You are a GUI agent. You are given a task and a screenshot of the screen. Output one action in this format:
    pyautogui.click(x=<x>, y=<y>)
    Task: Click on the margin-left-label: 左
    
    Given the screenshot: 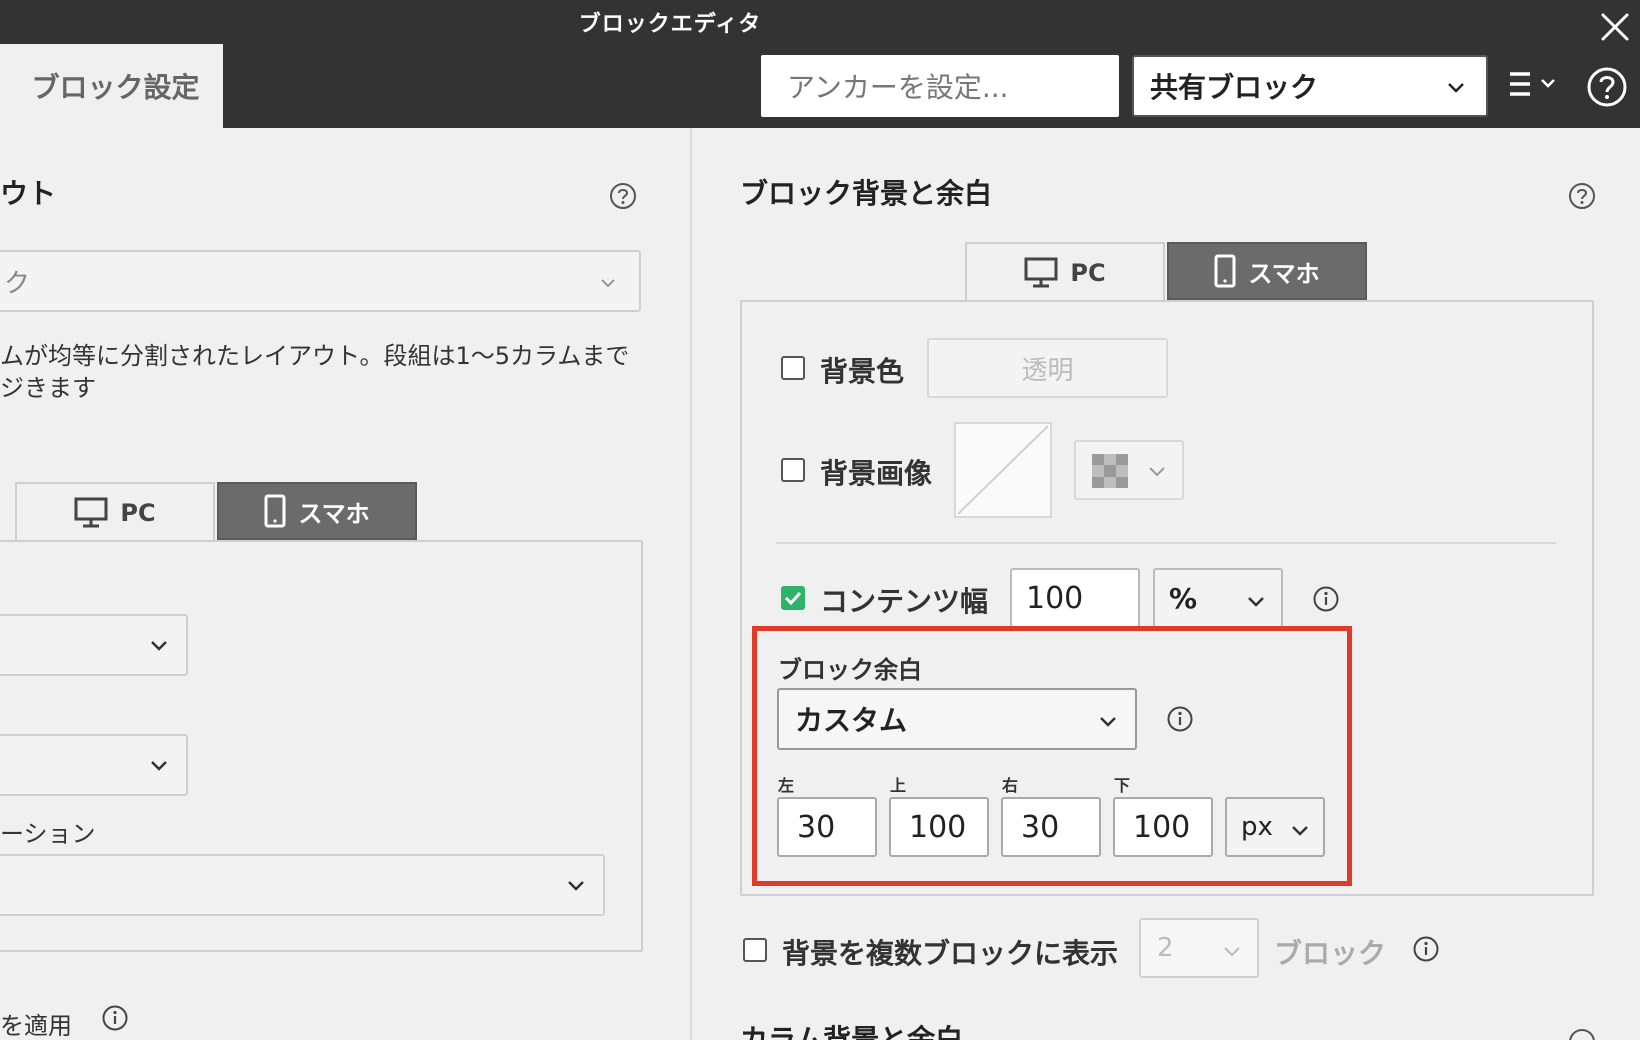 What is the action you would take?
    pyautogui.click(x=786, y=785)
    